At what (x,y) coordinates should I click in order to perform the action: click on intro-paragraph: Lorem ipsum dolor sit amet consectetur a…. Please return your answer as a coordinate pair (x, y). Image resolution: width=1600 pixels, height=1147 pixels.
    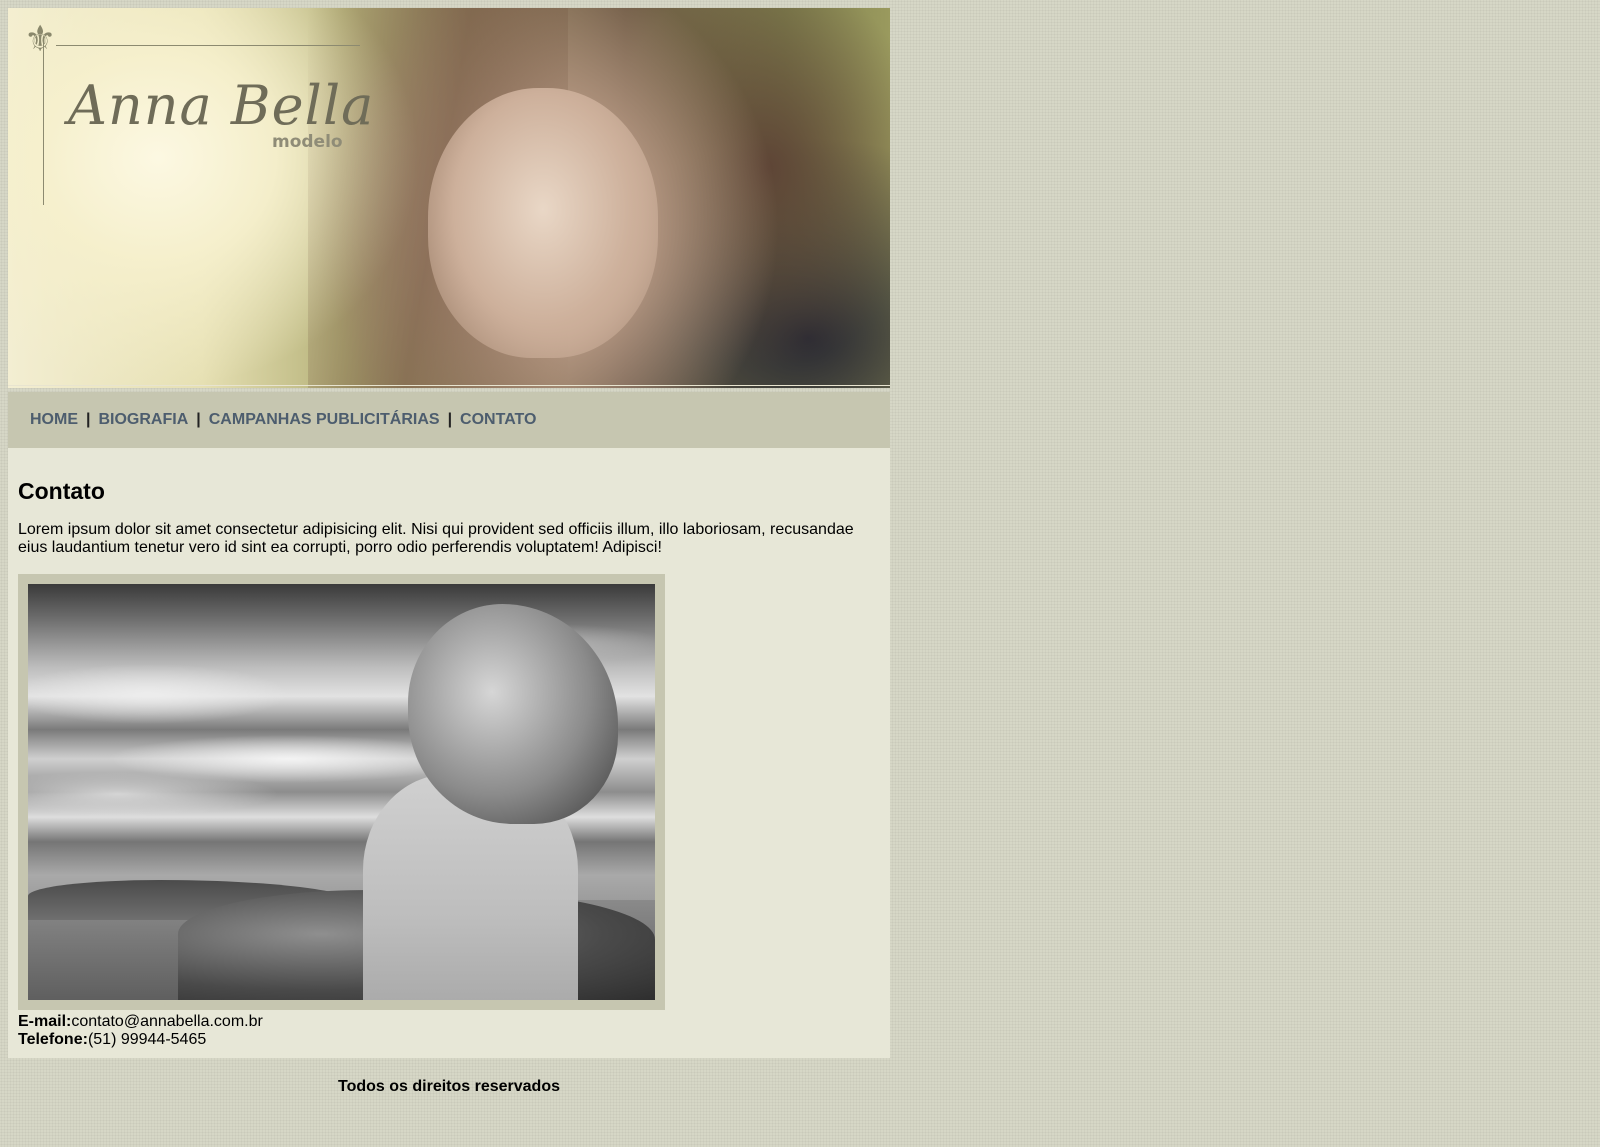
    Looking at the image, I should click on (436, 538).